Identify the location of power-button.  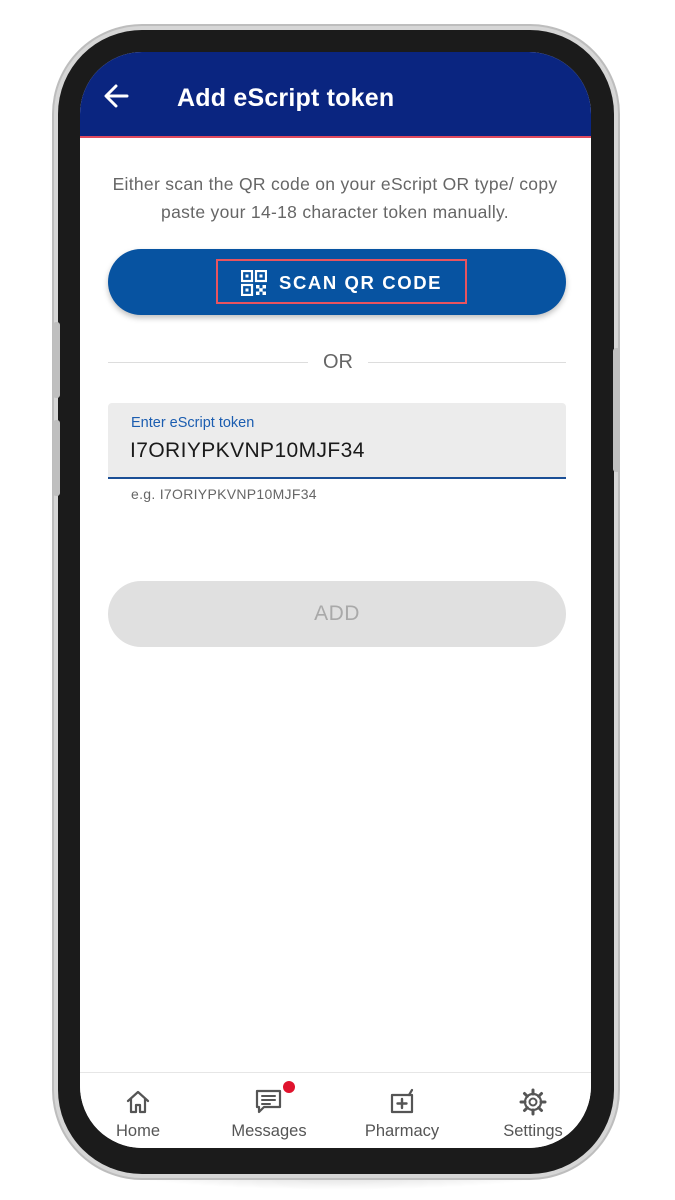
(616, 410).